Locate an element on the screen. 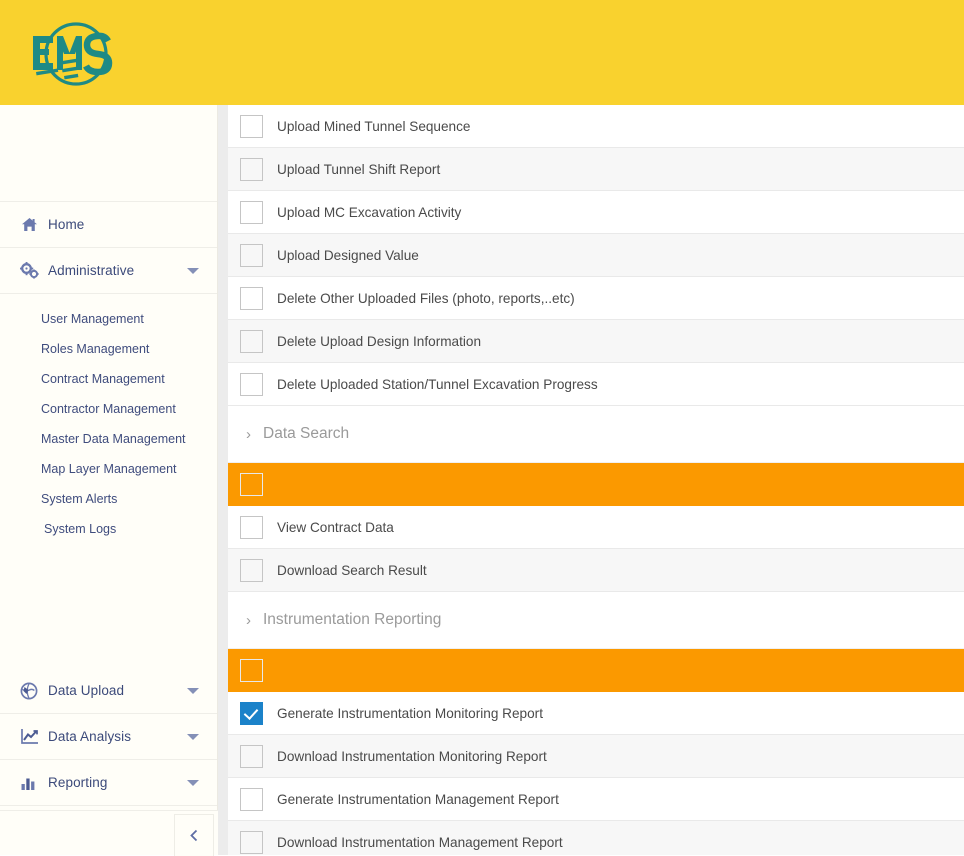 The height and width of the screenshot is (856, 964). section-header-label: Data Search is located at coordinates (306, 433).